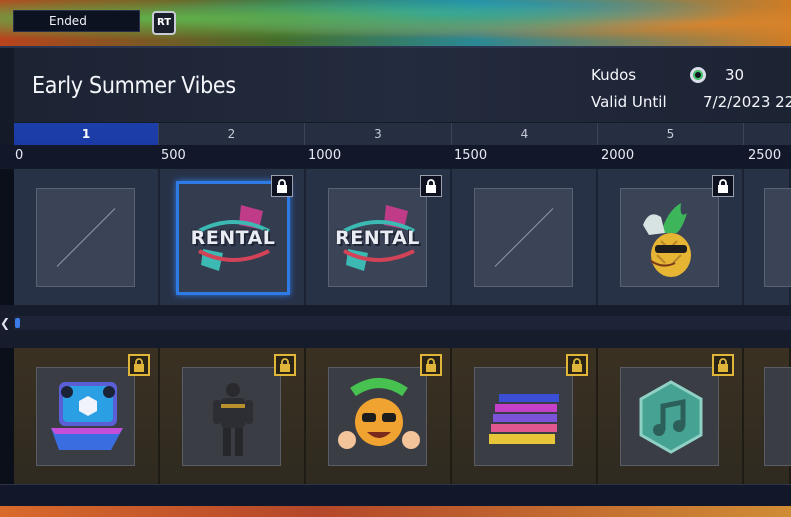  I want to click on points-mark: 1000, so click(325, 155).